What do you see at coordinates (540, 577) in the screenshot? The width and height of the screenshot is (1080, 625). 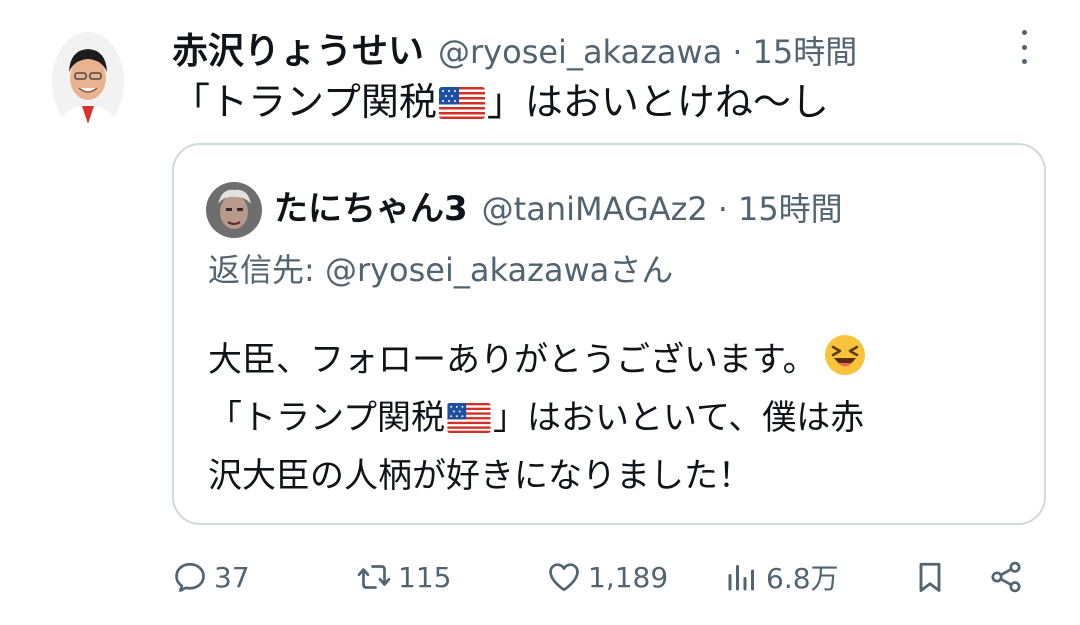 I see `action-bar: 37 115 1,189 6.8万` at bounding box center [540, 577].